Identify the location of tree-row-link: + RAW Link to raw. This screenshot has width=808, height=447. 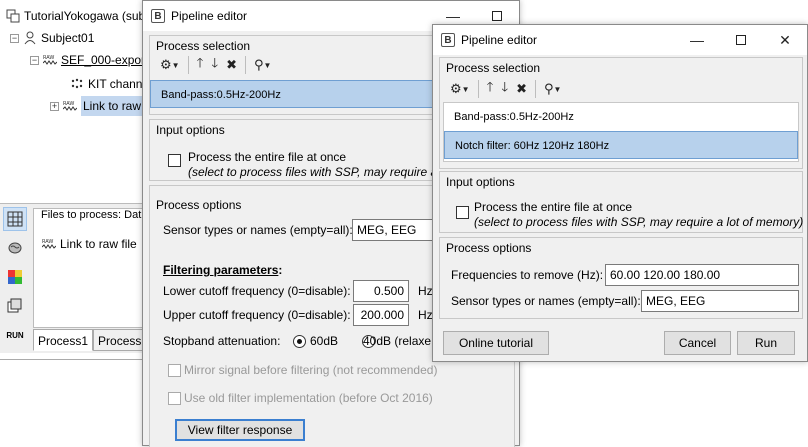
(97, 106).